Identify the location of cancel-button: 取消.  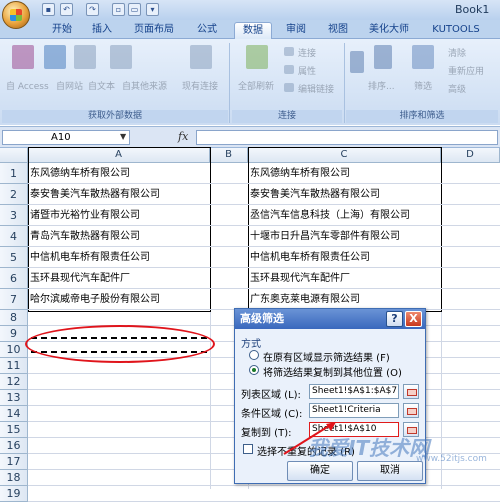
(390, 471).